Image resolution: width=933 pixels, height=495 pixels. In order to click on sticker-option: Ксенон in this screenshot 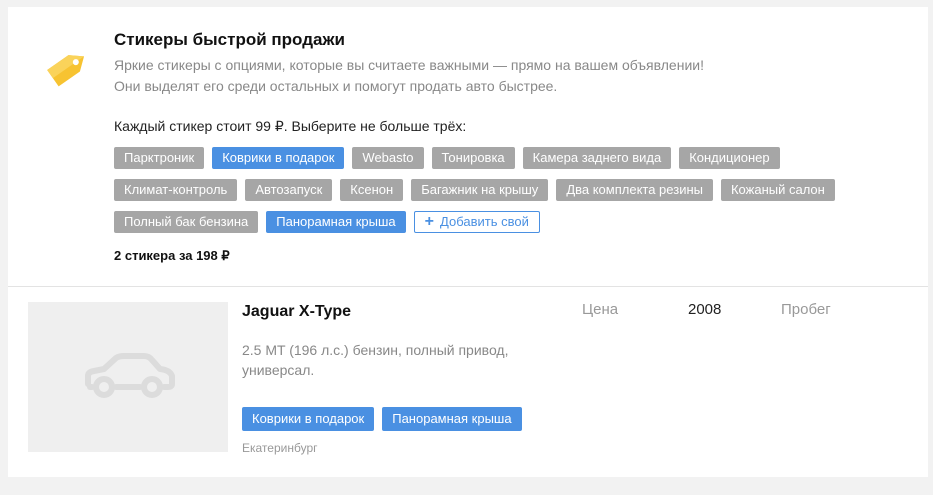, I will do `click(372, 190)`.